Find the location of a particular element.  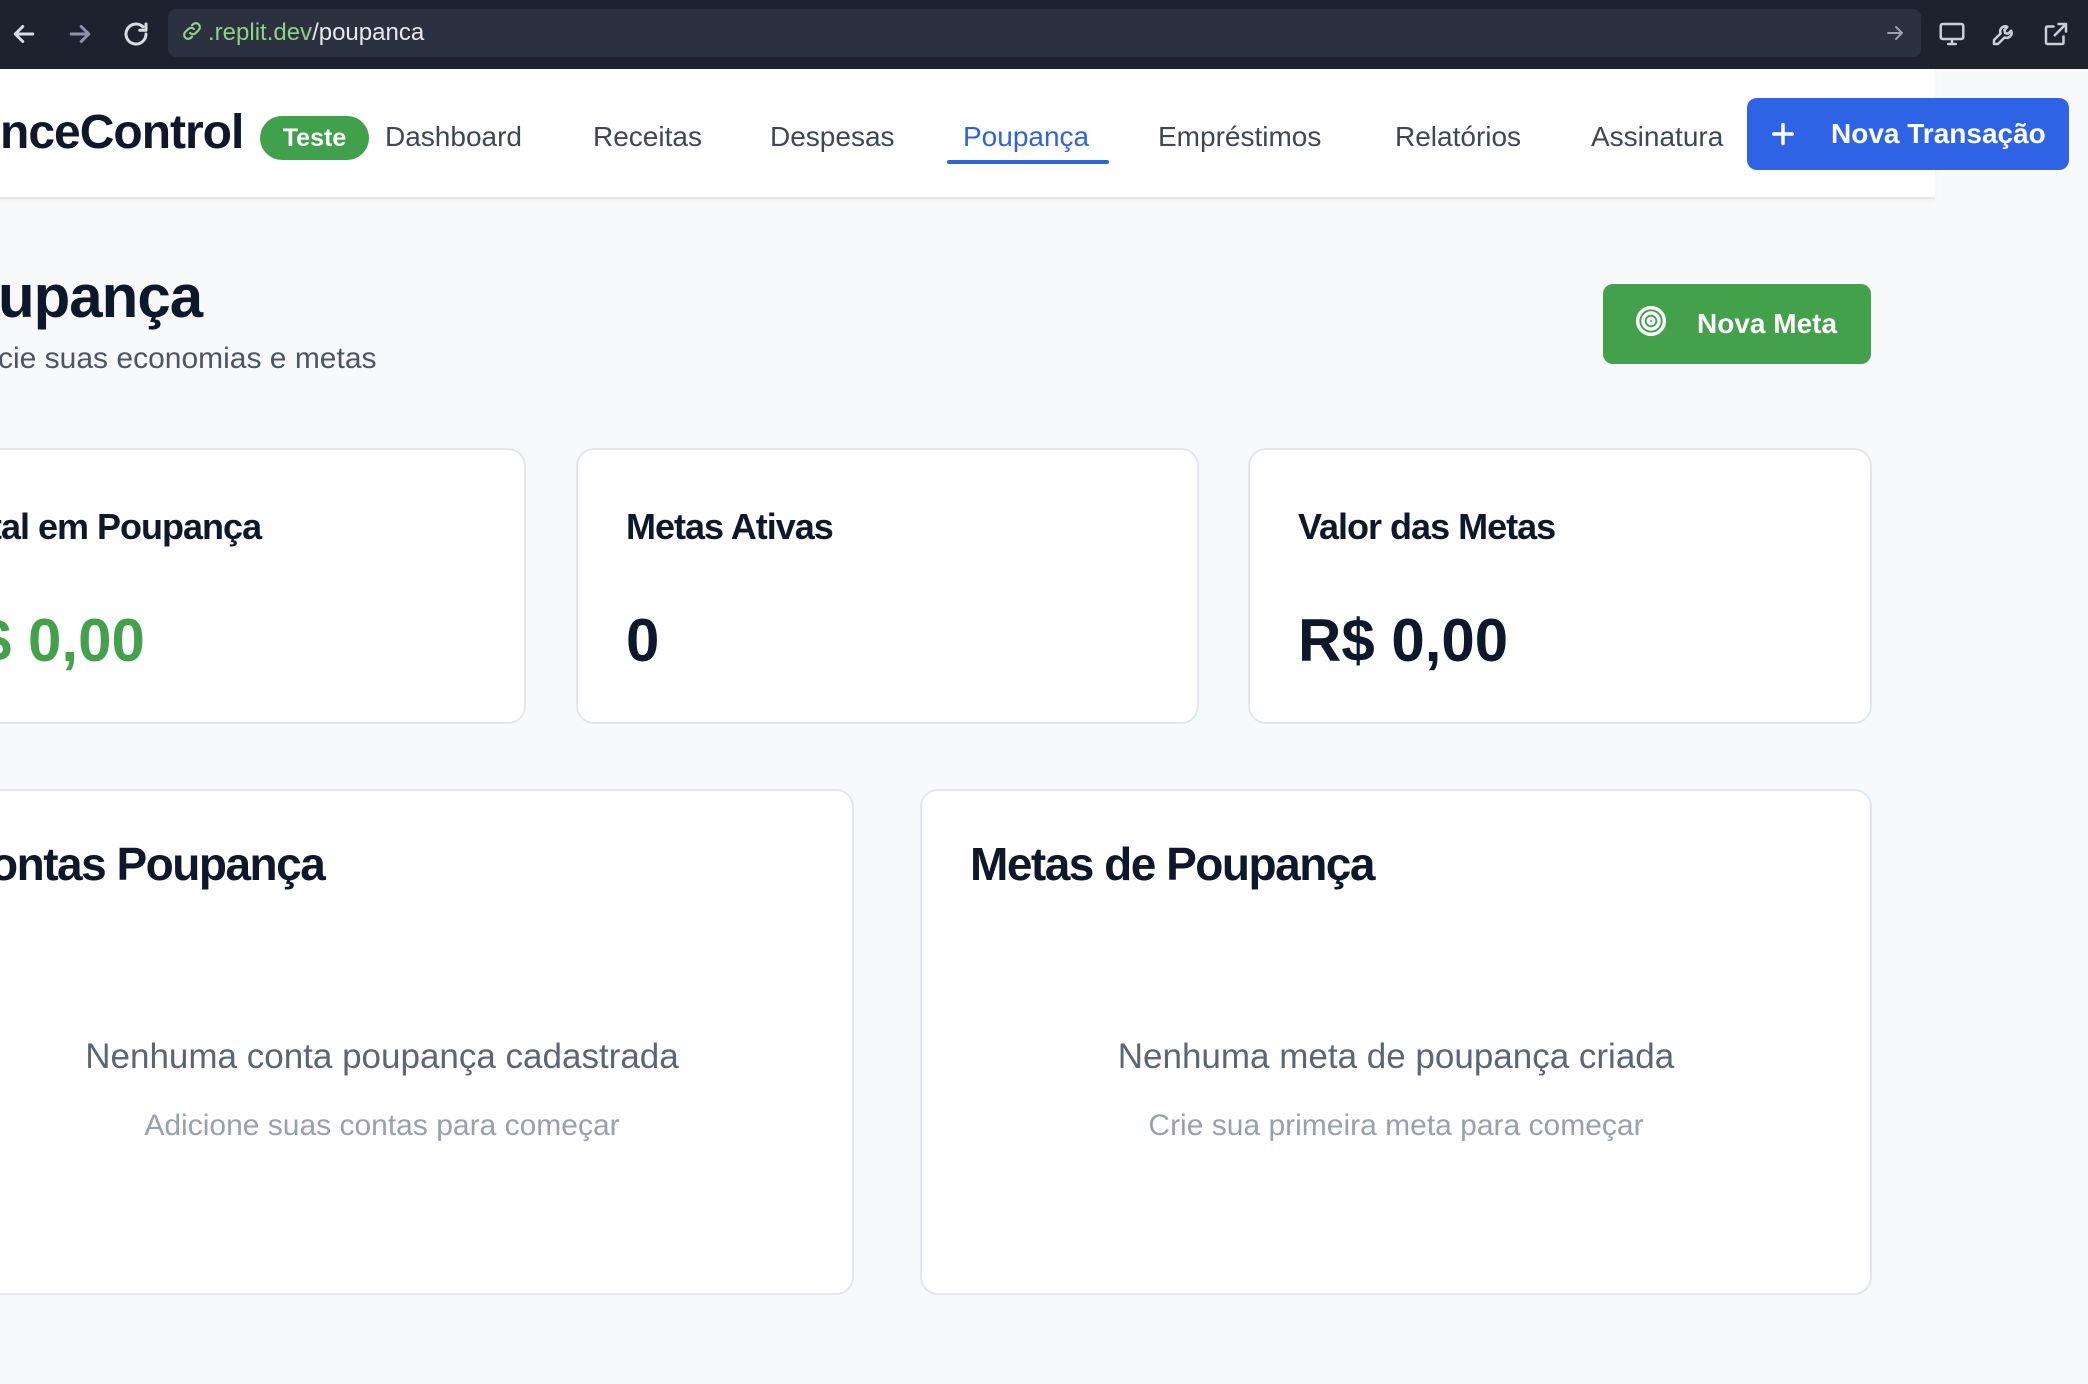

plus-icon is located at coordinates (1783, 134).